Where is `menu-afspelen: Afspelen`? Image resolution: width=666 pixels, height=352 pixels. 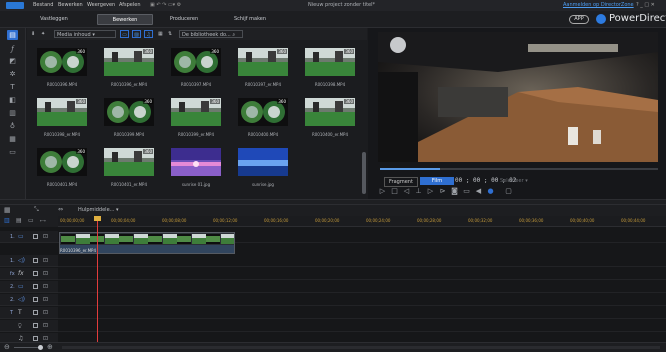 menu-afspelen: Afspelen is located at coordinates (130, 5).